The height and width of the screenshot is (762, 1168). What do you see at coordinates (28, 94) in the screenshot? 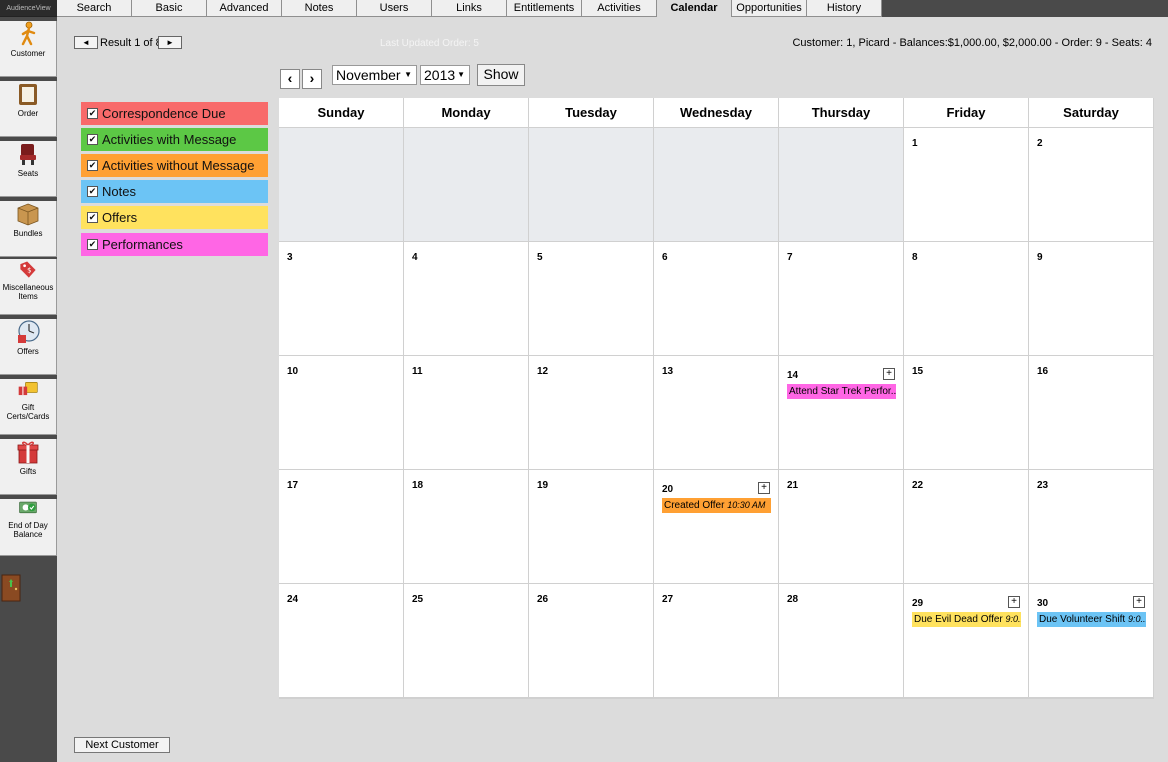
I see `order-icon` at bounding box center [28, 94].